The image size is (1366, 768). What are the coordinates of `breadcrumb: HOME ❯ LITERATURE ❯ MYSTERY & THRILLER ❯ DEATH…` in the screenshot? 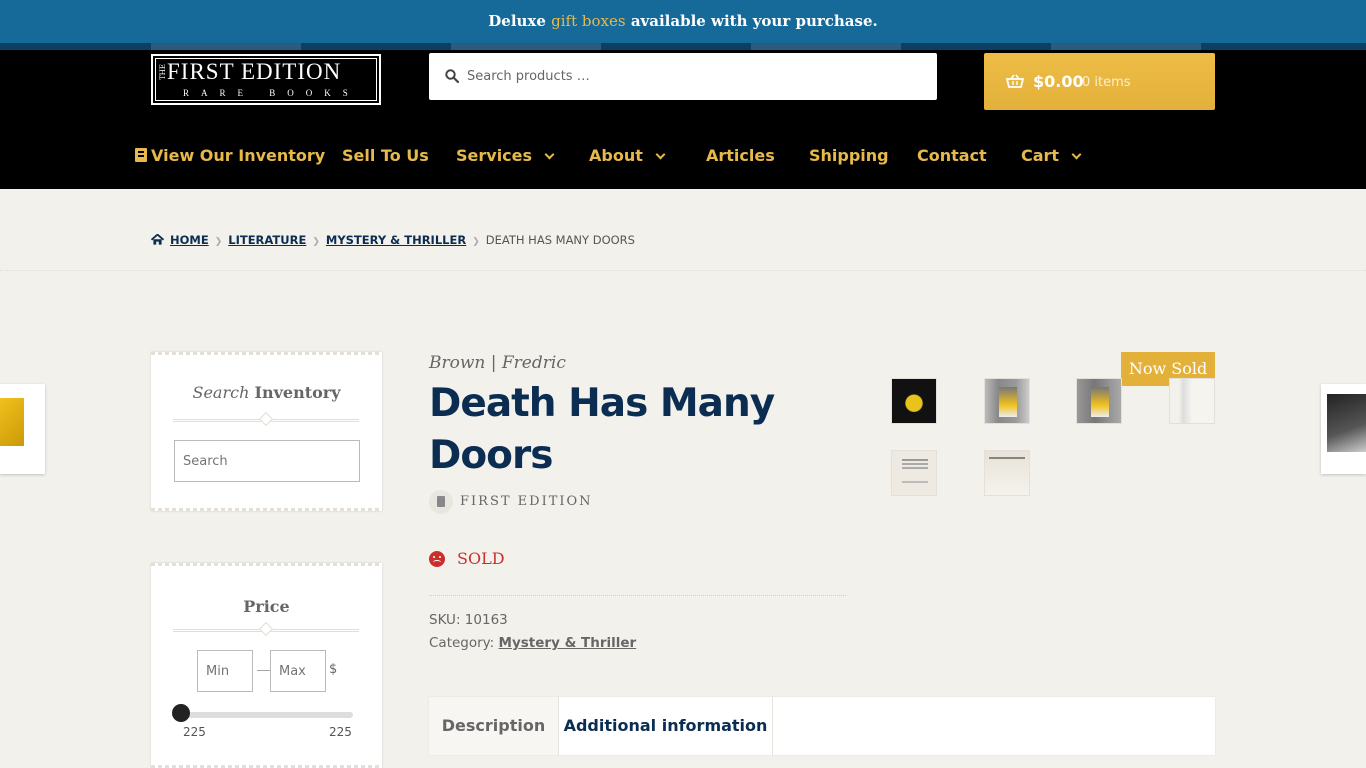 It's located at (393, 240).